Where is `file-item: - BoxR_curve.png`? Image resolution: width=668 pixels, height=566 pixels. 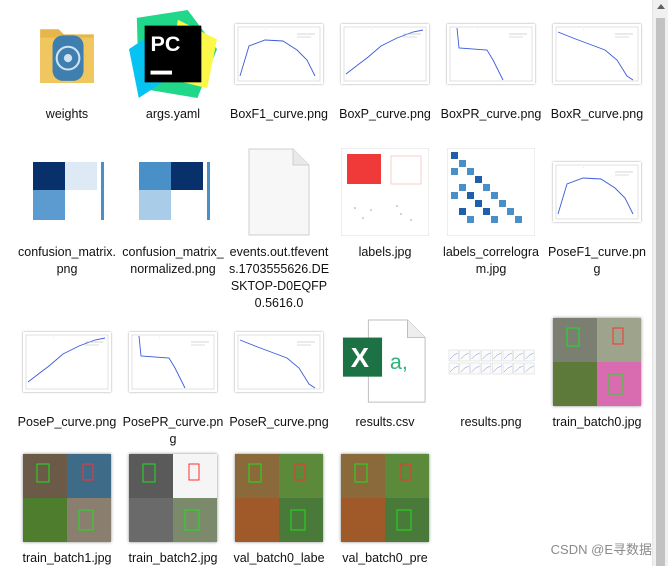 file-item: - BoxR_curve.png is located at coordinates (597, 63).